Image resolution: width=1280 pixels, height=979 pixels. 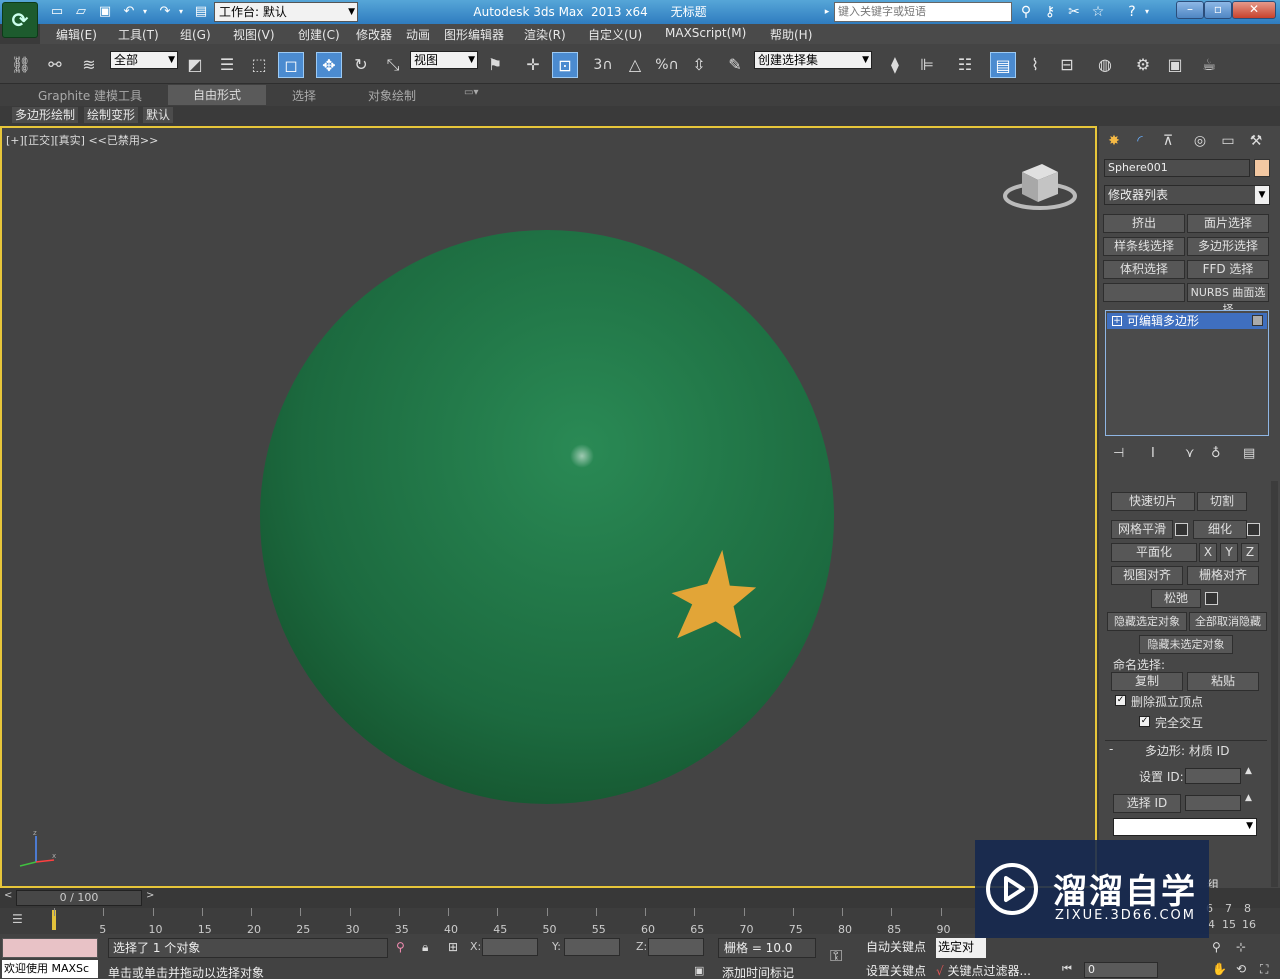 What do you see at coordinates (50, 948) in the screenshot?
I see `maxscript-listener` at bounding box center [50, 948].